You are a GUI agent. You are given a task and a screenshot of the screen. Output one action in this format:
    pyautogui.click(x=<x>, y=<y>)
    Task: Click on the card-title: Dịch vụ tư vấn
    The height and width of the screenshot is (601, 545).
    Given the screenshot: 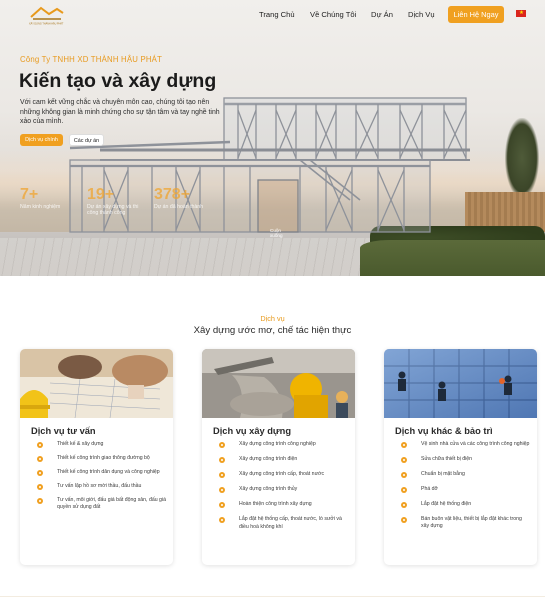 What is the action you would take?
    pyautogui.click(x=63, y=431)
    